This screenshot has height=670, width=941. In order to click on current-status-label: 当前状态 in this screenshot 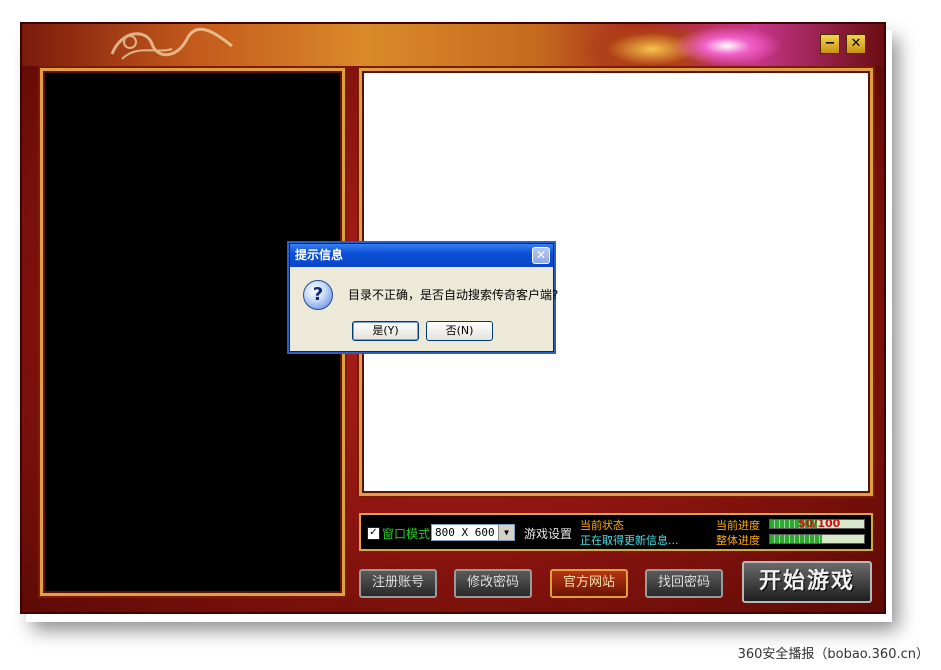, I will do `click(602, 525)`.